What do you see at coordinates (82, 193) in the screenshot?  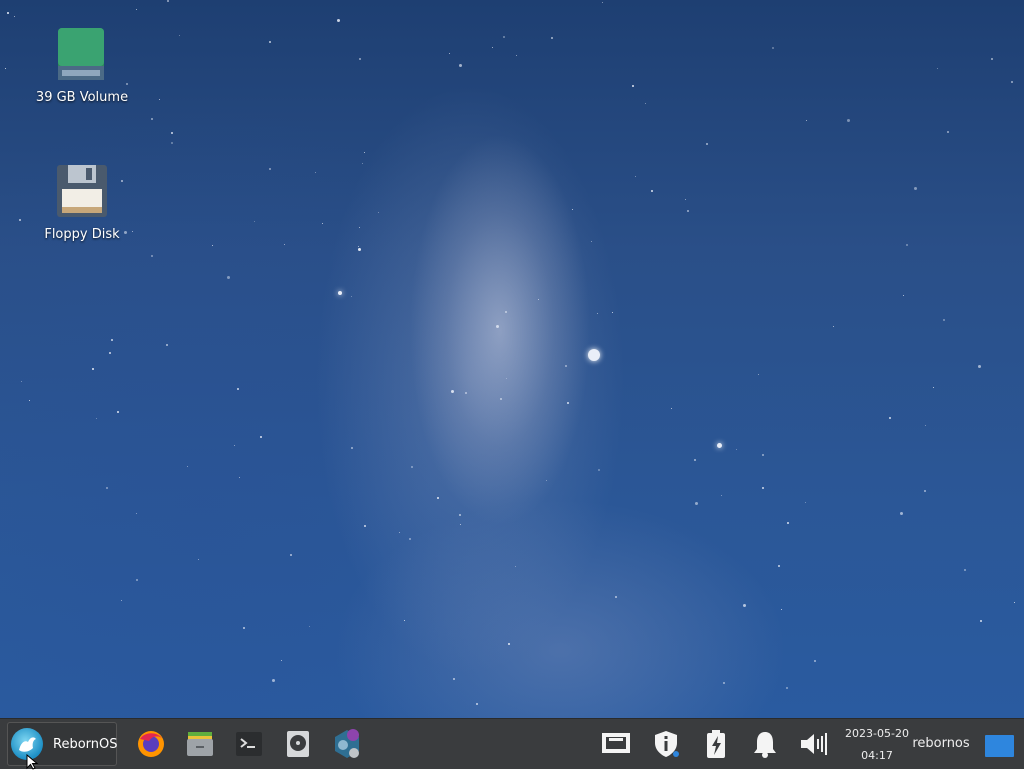 I see `floppy-disk-icon` at bounding box center [82, 193].